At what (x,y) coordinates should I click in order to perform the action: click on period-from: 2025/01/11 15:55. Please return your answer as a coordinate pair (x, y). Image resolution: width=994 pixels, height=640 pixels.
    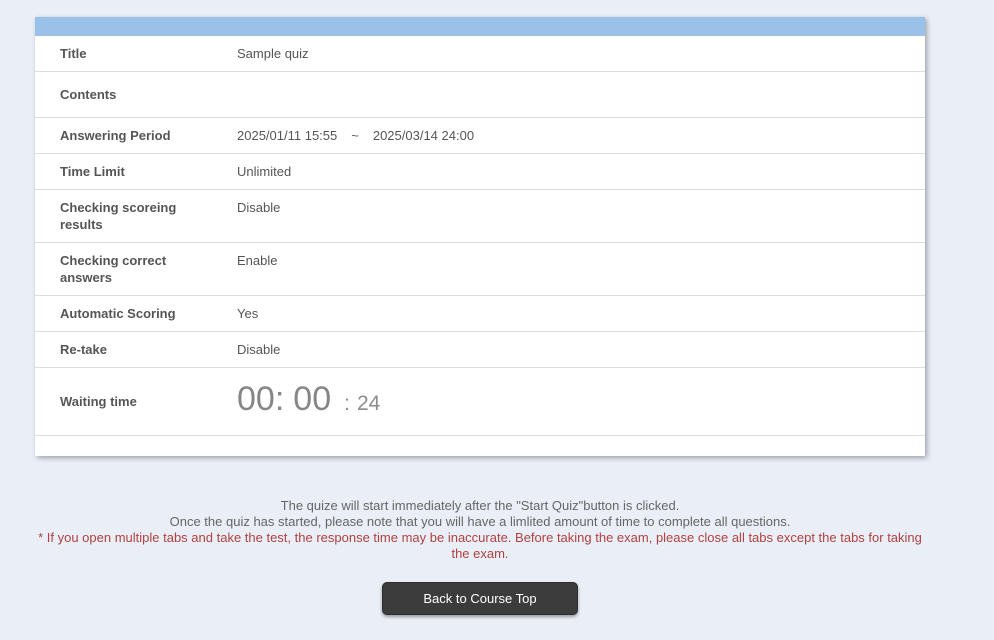
    Looking at the image, I should click on (287, 135).